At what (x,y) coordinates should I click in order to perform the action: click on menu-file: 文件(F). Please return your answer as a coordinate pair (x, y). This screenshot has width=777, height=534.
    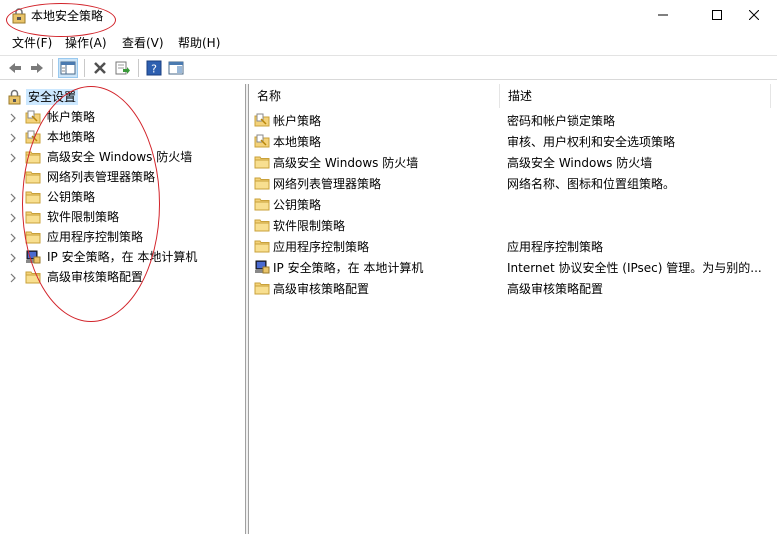
    Looking at the image, I should click on (32, 43).